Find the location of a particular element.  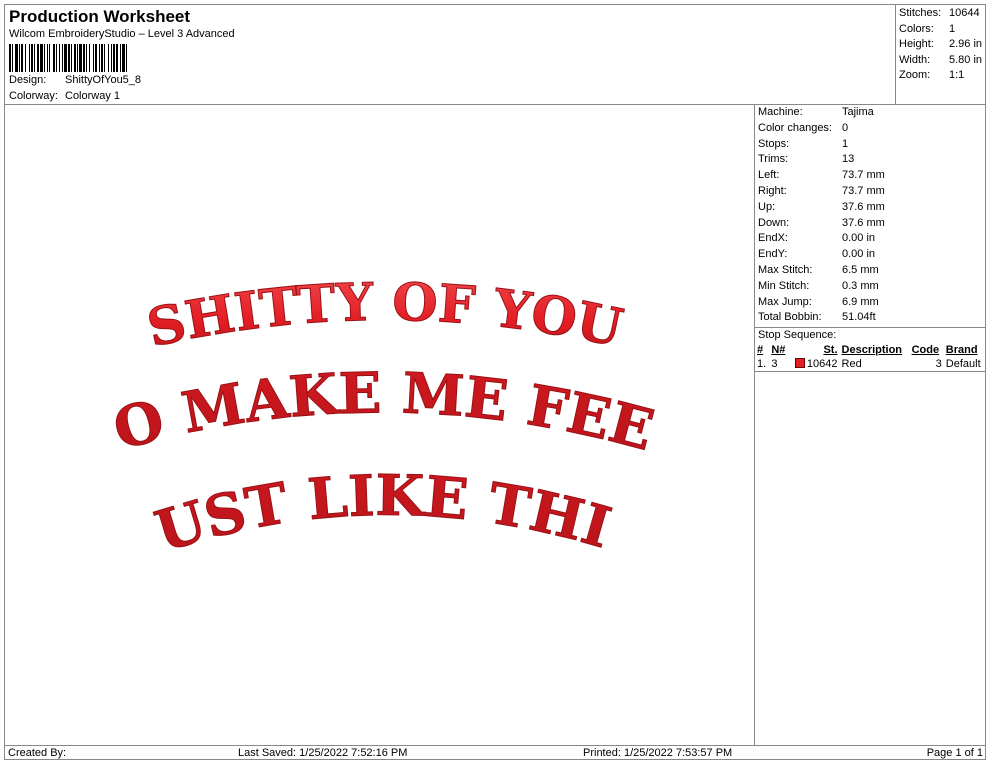

machine-info-value: 13 is located at coordinates (848, 159).